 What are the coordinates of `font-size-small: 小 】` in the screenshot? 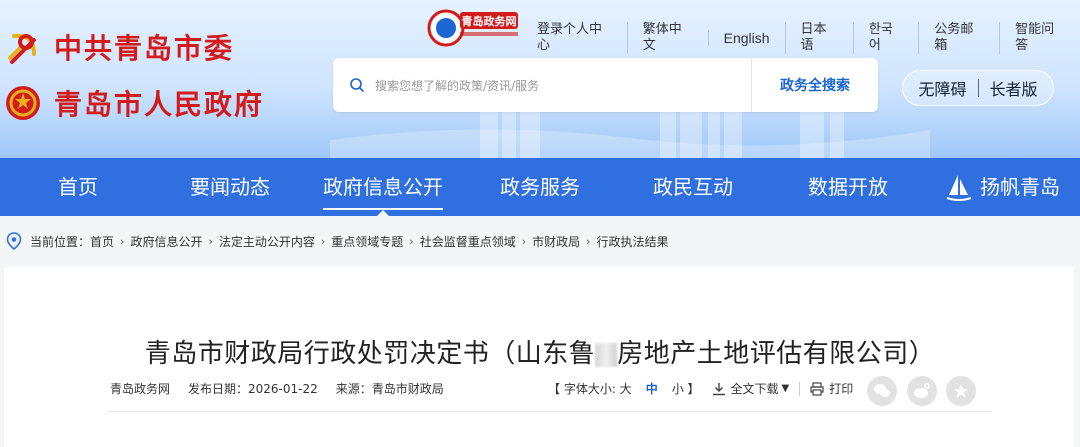 It's located at (686, 388).